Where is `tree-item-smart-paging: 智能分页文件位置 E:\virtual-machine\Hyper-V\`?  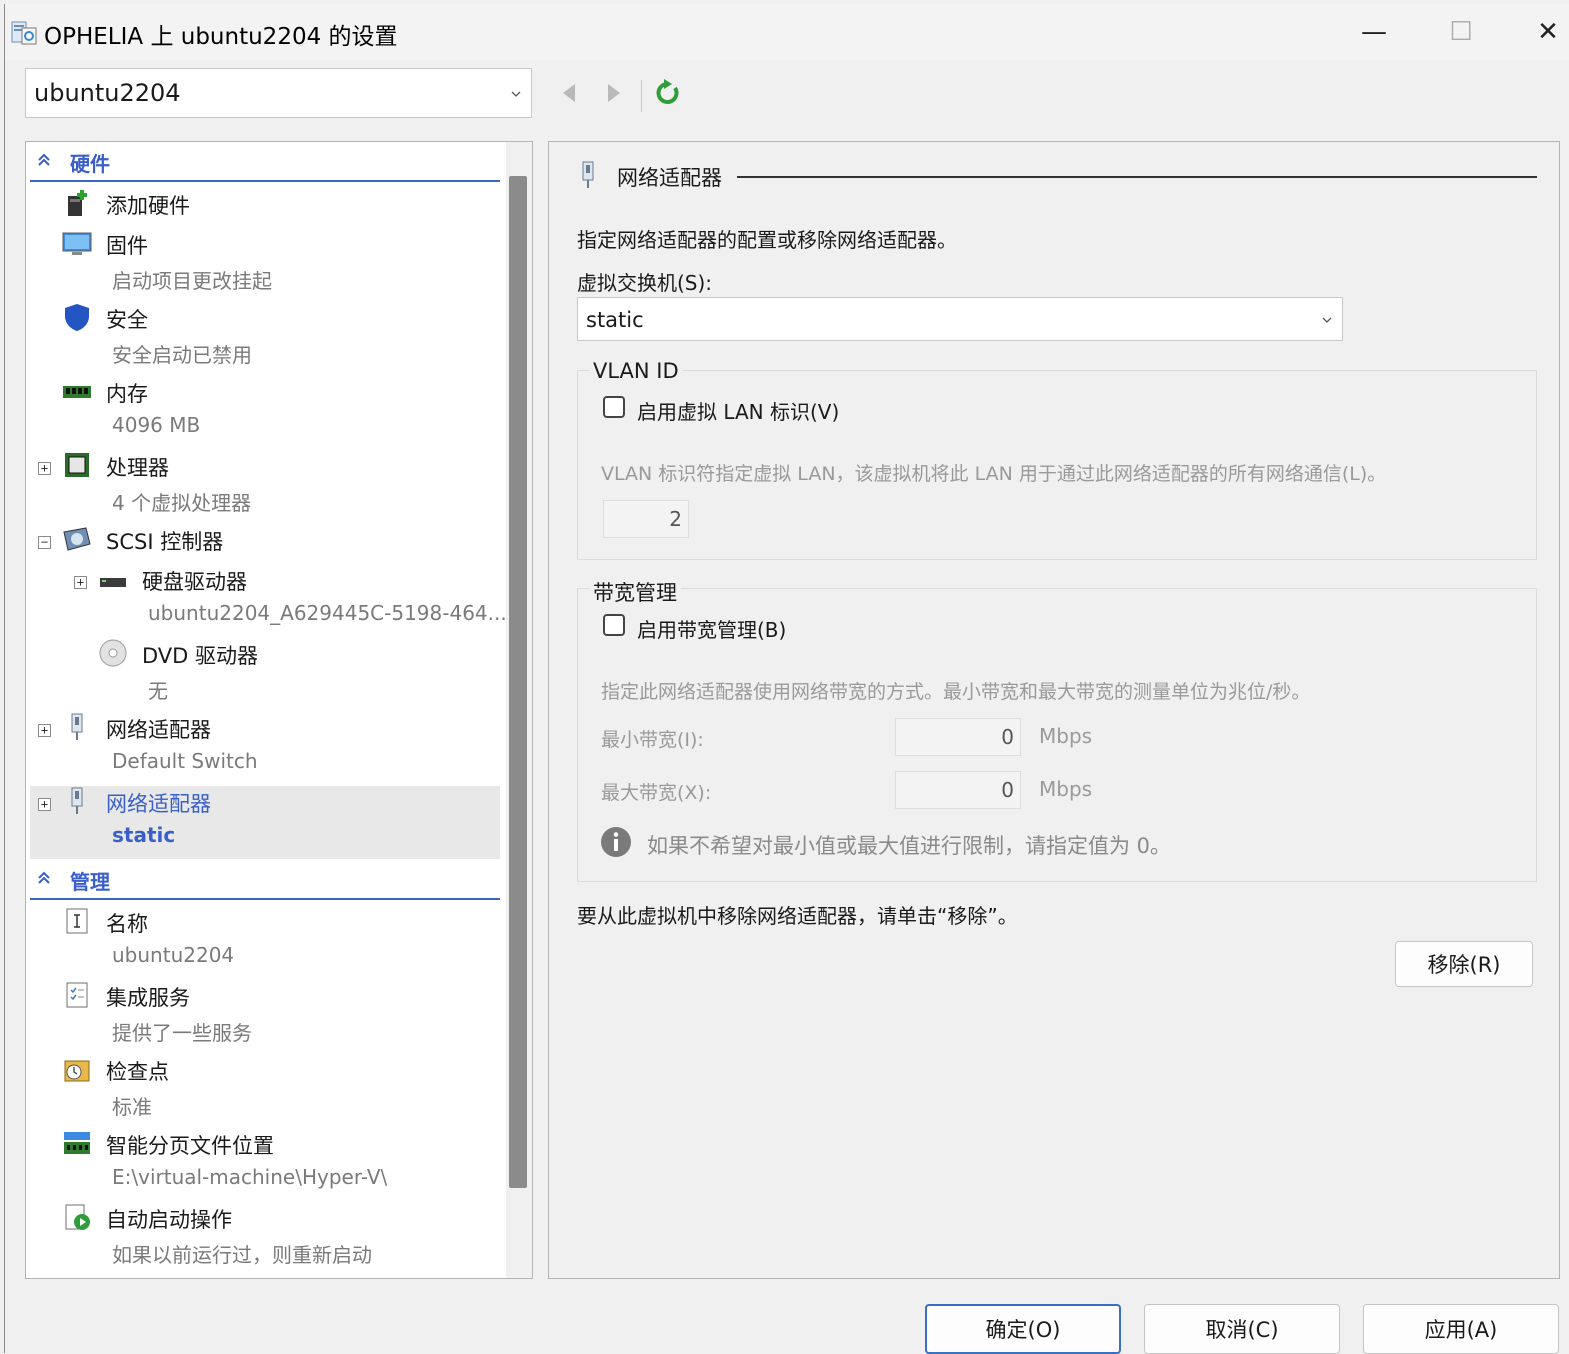 tree-item-smart-paging: 智能分页文件位置 E:\virtual-machine\Hyper-V\ is located at coordinates (277, 1160).